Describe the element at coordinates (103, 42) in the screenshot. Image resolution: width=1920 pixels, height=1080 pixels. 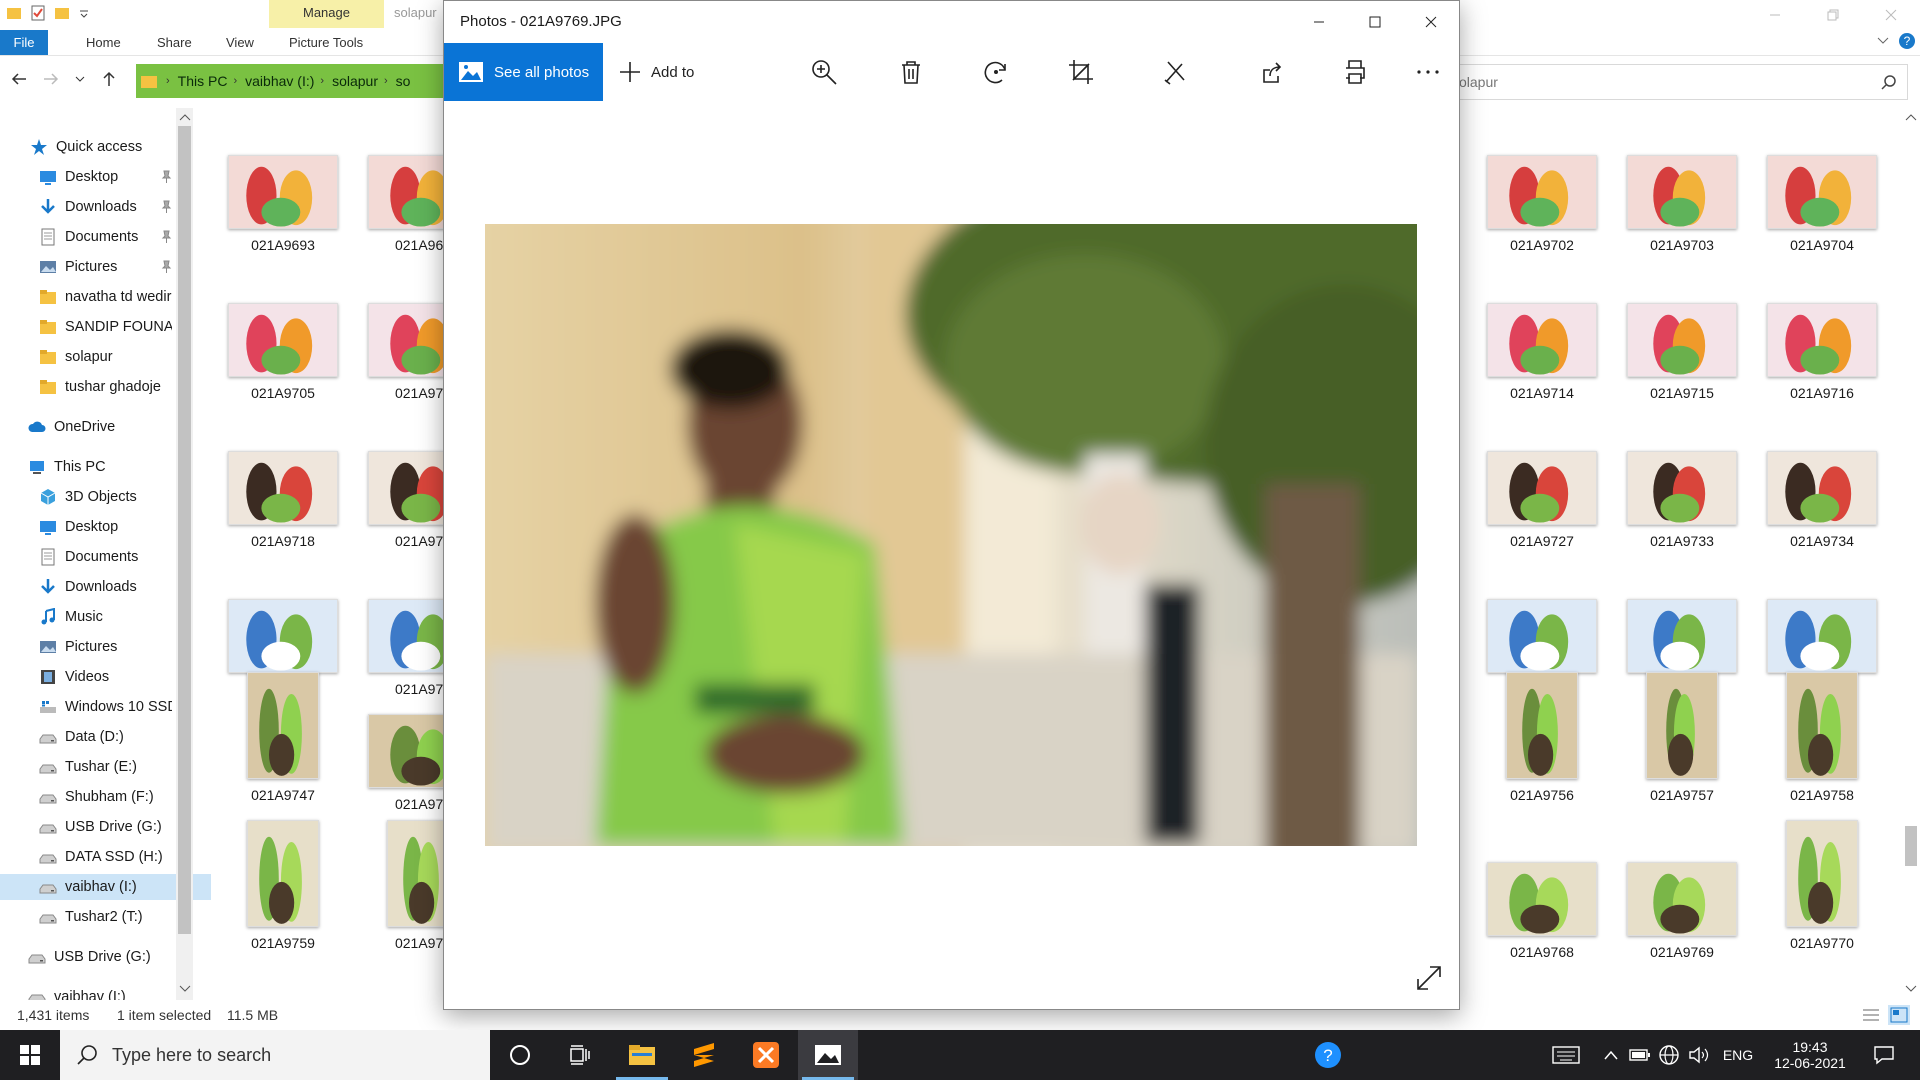
I see `tab-home: Home` at that location.